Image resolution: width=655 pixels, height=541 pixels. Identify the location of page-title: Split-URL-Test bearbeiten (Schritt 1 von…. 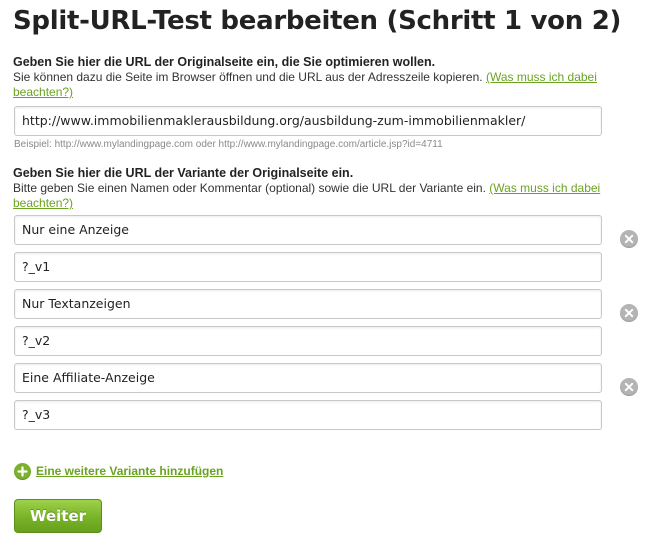
(317, 21).